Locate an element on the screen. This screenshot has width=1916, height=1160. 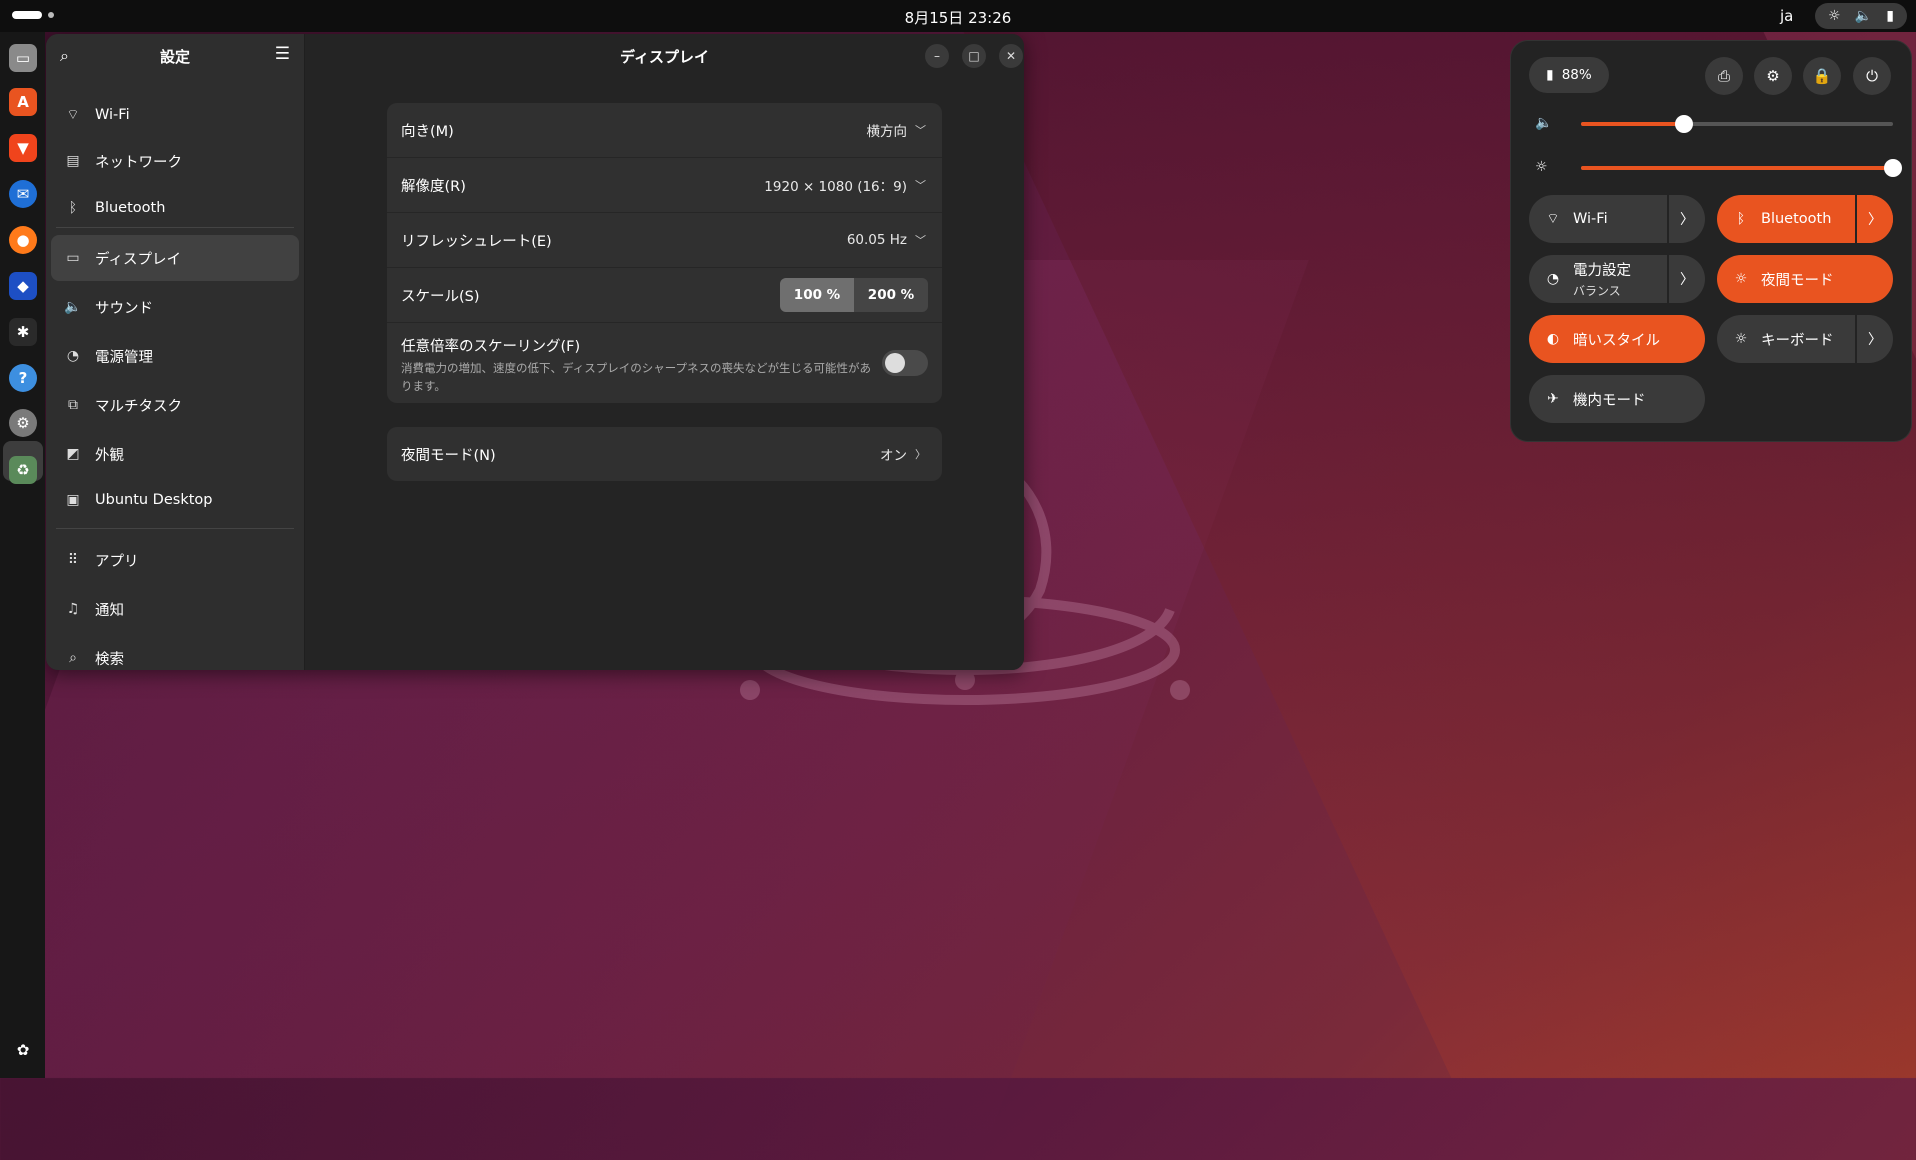
keyboard-tile: ☼ キーボード 〉 is located at coordinates (1805, 339).